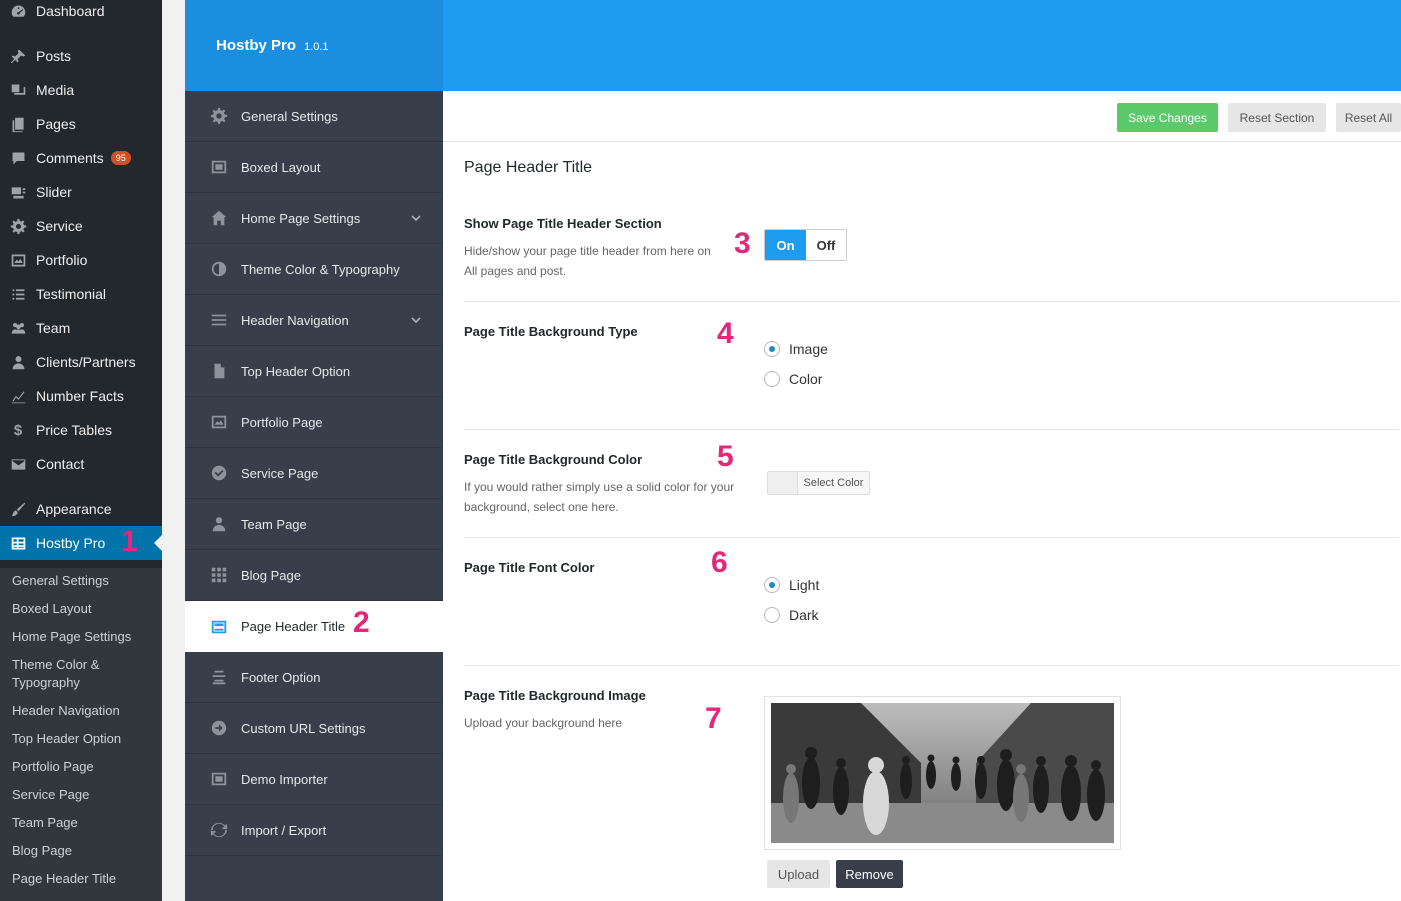  Describe the element at coordinates (120, 158) in the screenshot. I see `comment-count-badge: 95` at that location.